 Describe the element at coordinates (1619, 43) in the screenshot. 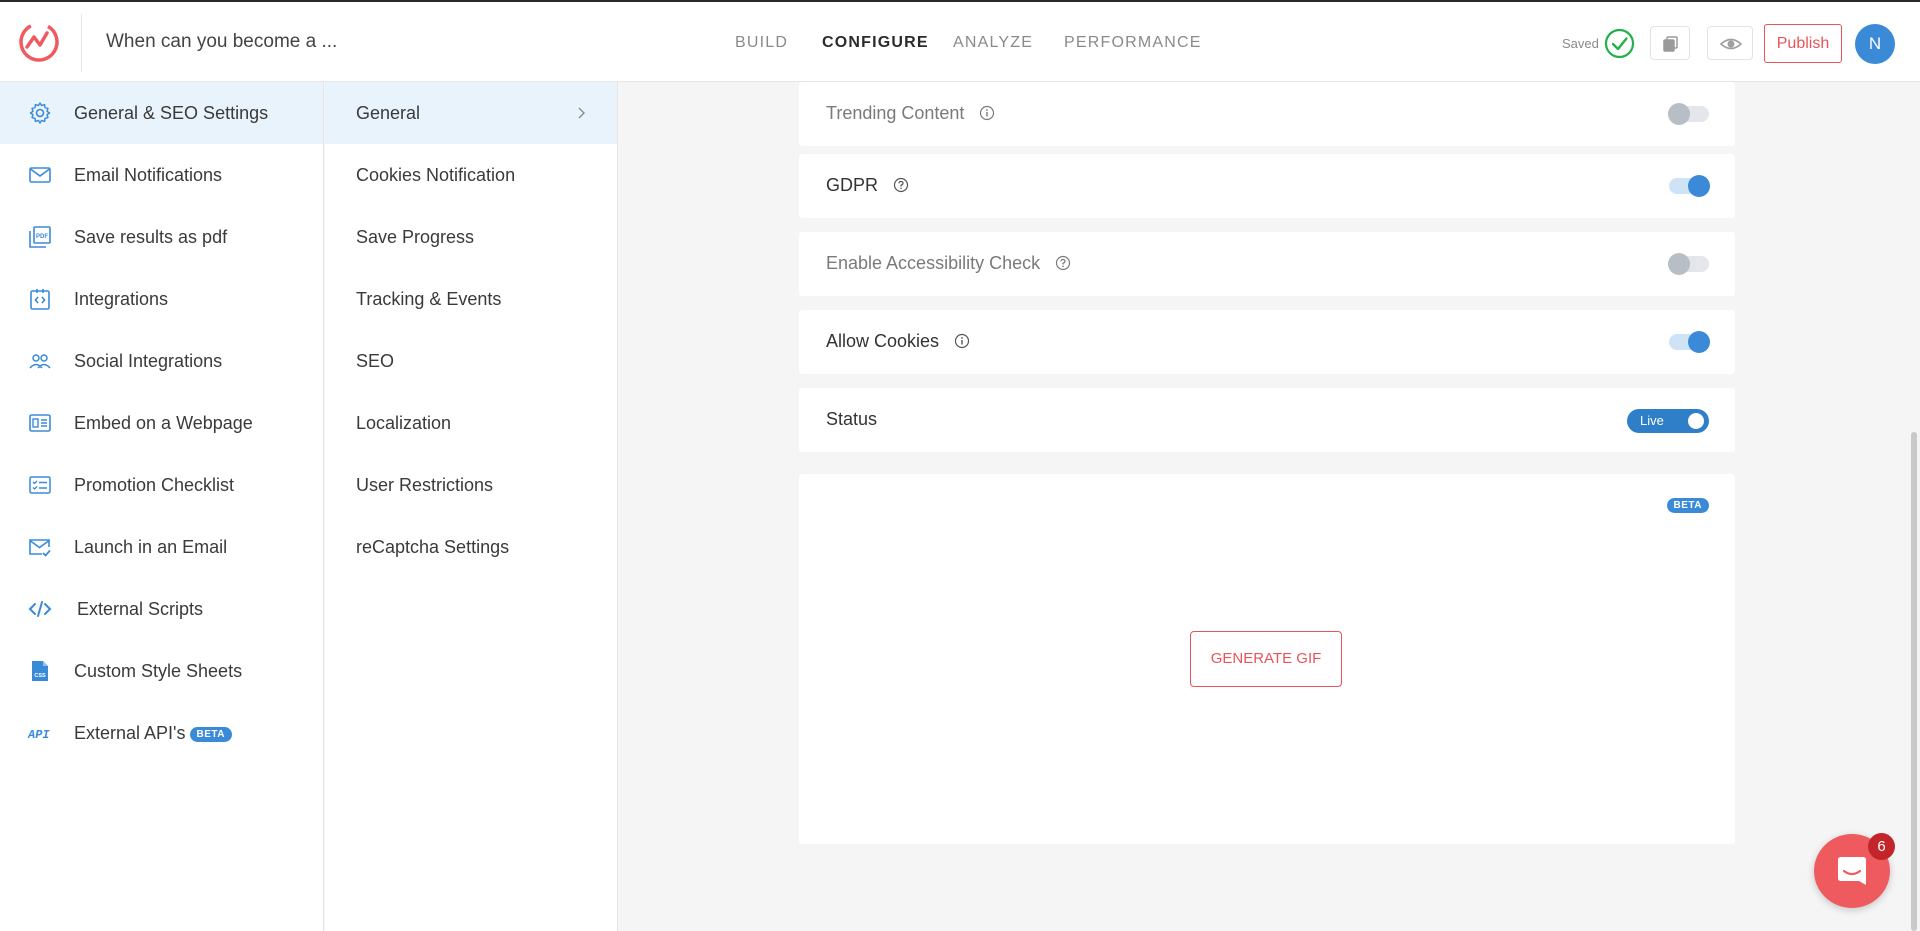

I see `saved-check-icon` at that location.